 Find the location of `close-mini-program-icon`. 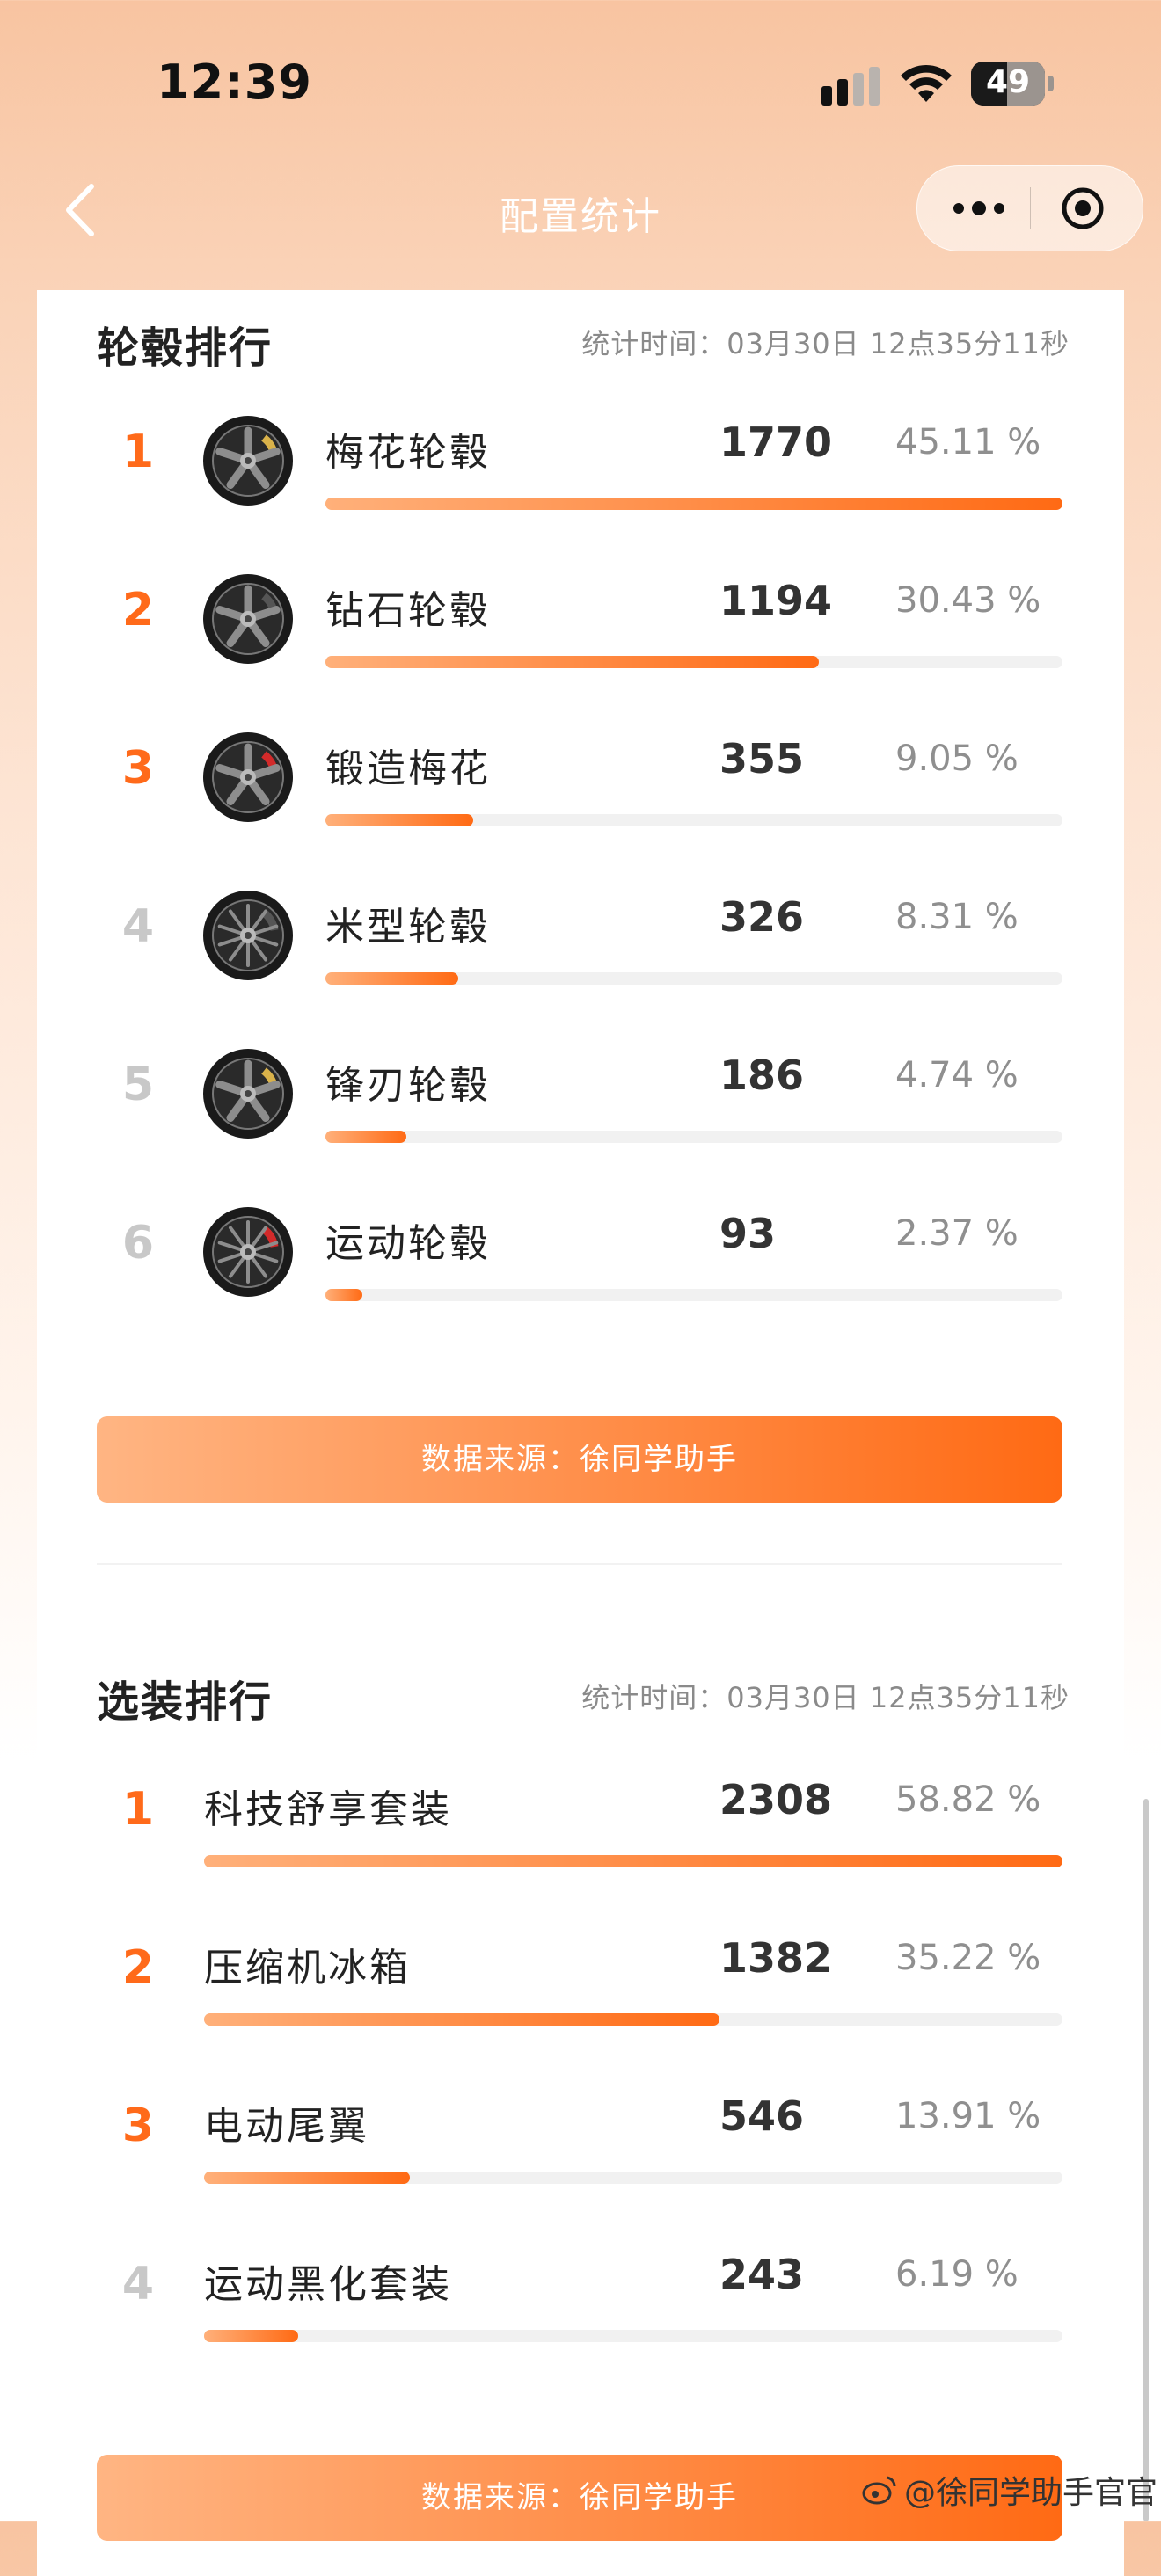

close-mini-program-icon is located at coordinates (1083, 208).